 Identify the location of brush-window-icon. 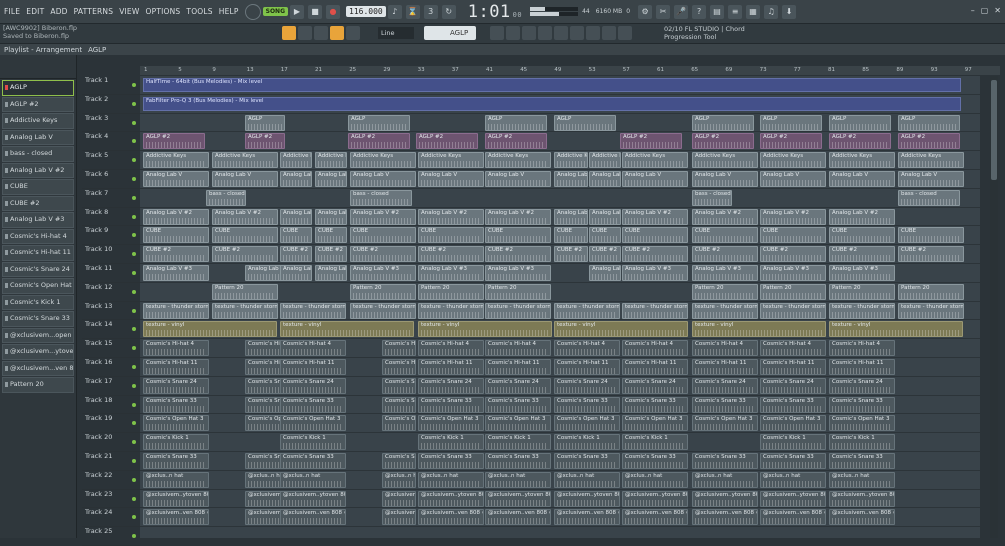
(593, 33).